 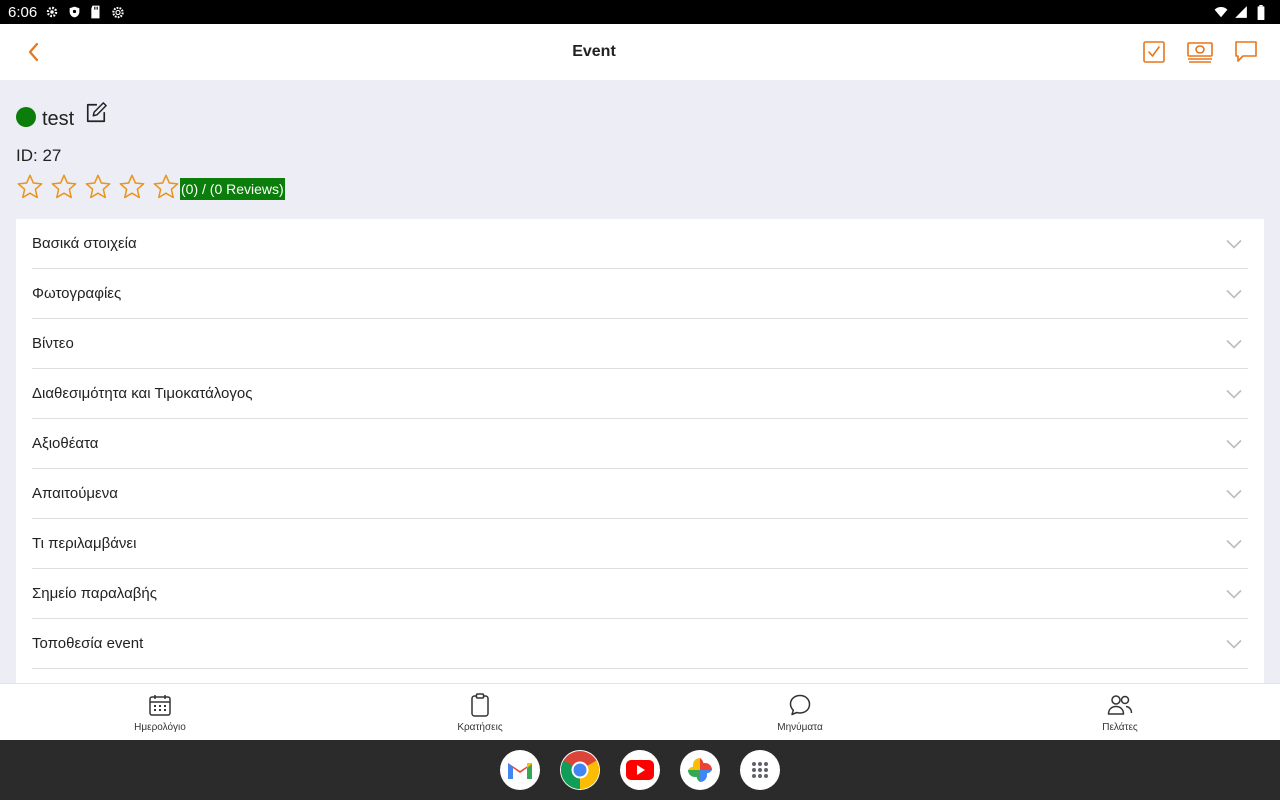 I want to click on section-label: Τι περιλαμβάνει, so click(x=84, y=543).